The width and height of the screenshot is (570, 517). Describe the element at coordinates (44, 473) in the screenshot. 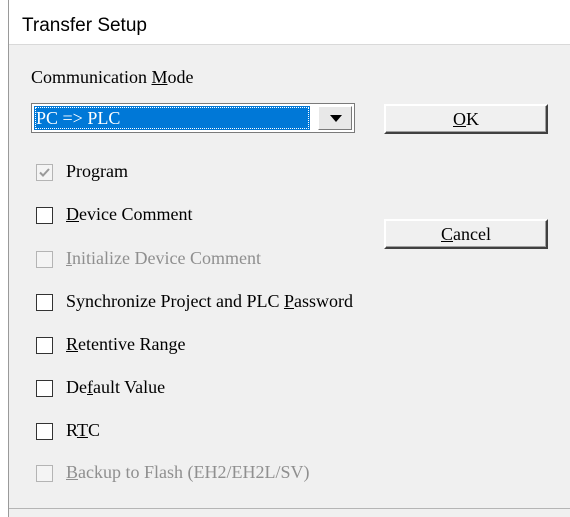

I see `backup-to-flash-checkbox` at that location.